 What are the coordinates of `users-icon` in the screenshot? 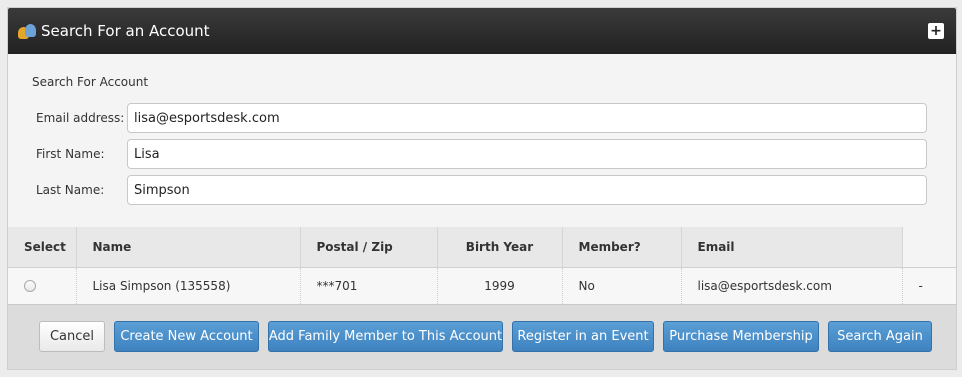 It's located at (27, 31).